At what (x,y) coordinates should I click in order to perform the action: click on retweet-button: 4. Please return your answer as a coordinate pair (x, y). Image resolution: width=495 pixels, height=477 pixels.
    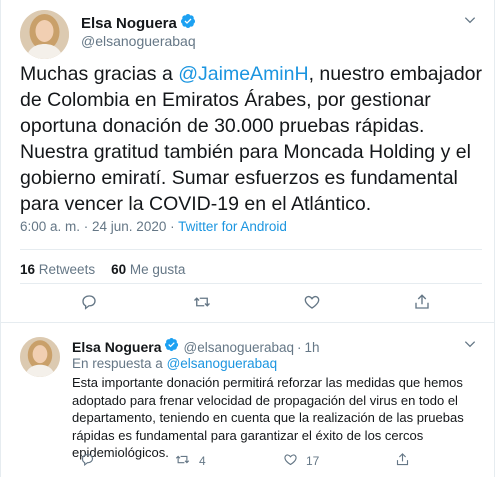
    Looking at the image, I should click on (190, 461).